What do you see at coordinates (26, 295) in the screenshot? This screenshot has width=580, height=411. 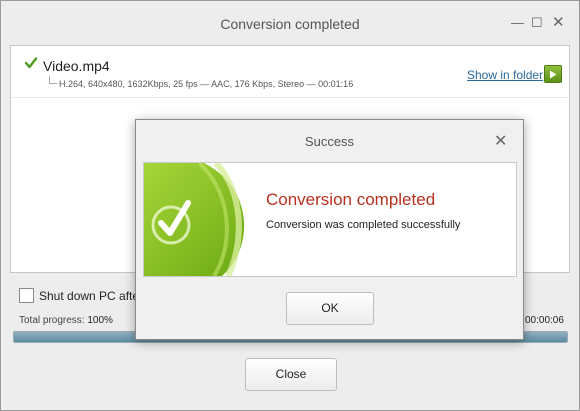 I see `shutdown-checkbox` at bounding box center [26, 295].